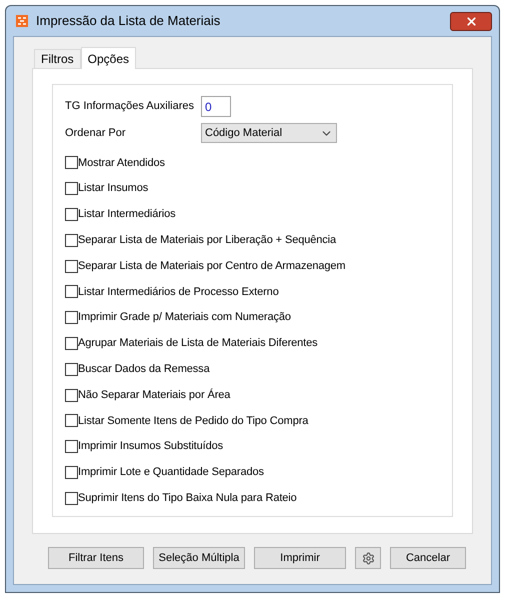  Describe the element at coordinates (269, 133) in the screenshot. I see `dropdown: Código Material` at that location.